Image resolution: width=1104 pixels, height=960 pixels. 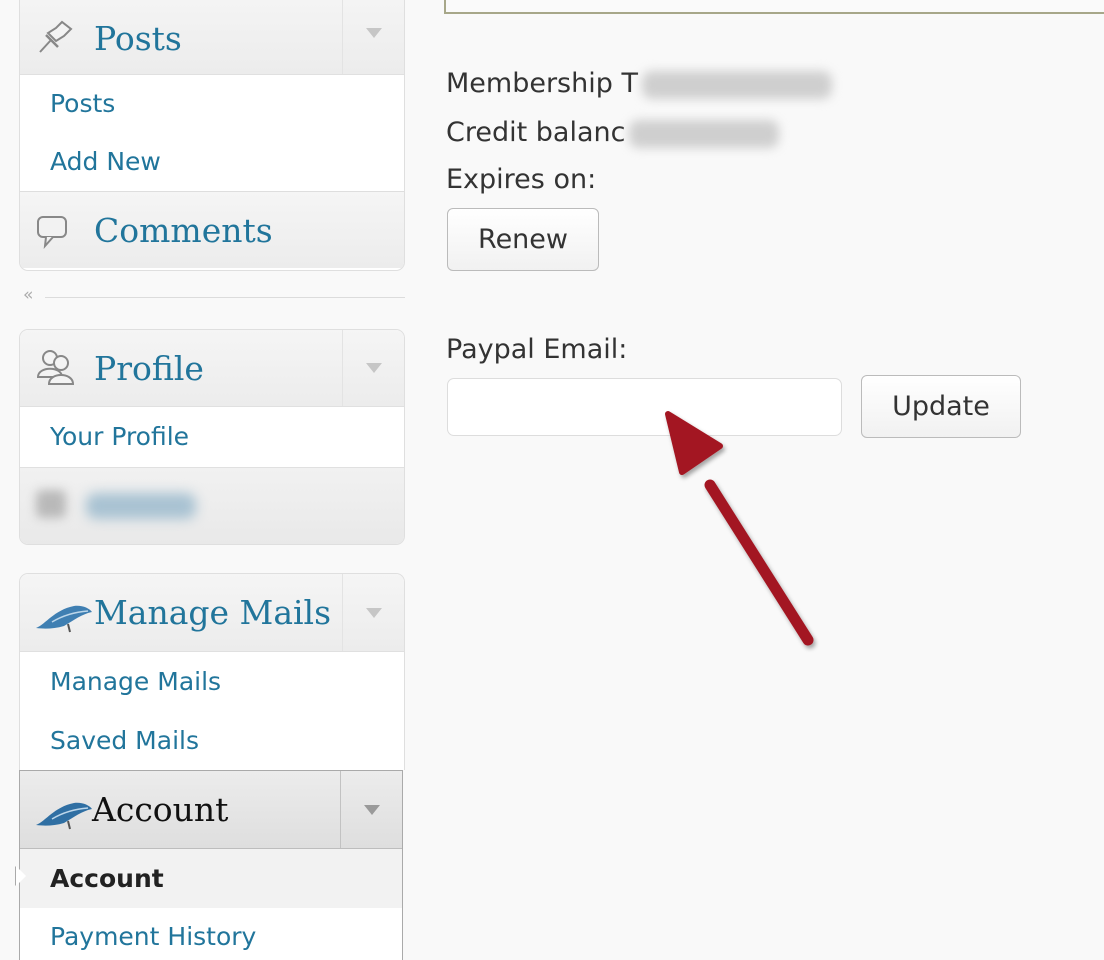 What do you see at coordinates (542, 83) in the screenshot?
I see `membership-type-label: Membership T` at bounding box center [542, 83].